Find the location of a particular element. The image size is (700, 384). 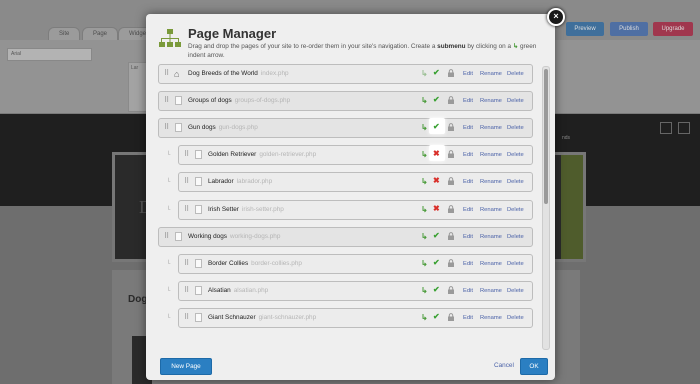

upgrade-button: Upgrade is located at coordinates (673, 29).